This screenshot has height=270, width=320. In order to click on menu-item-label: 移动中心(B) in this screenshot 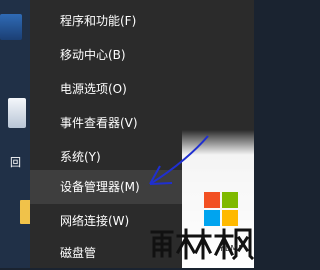, I will do `click(93, 55)`.